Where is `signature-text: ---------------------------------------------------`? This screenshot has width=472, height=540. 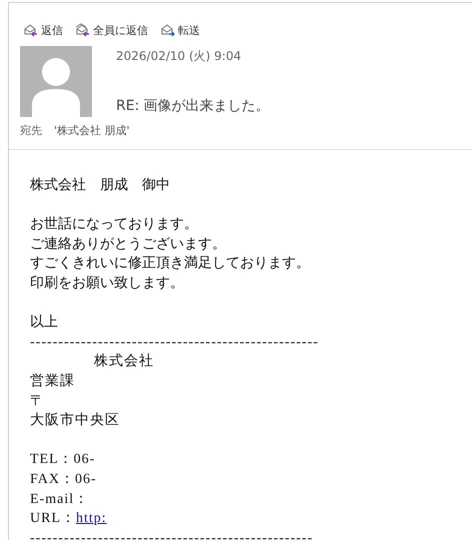 signature-text: --------------------------------------------------- is located at coordinates (175, 343).